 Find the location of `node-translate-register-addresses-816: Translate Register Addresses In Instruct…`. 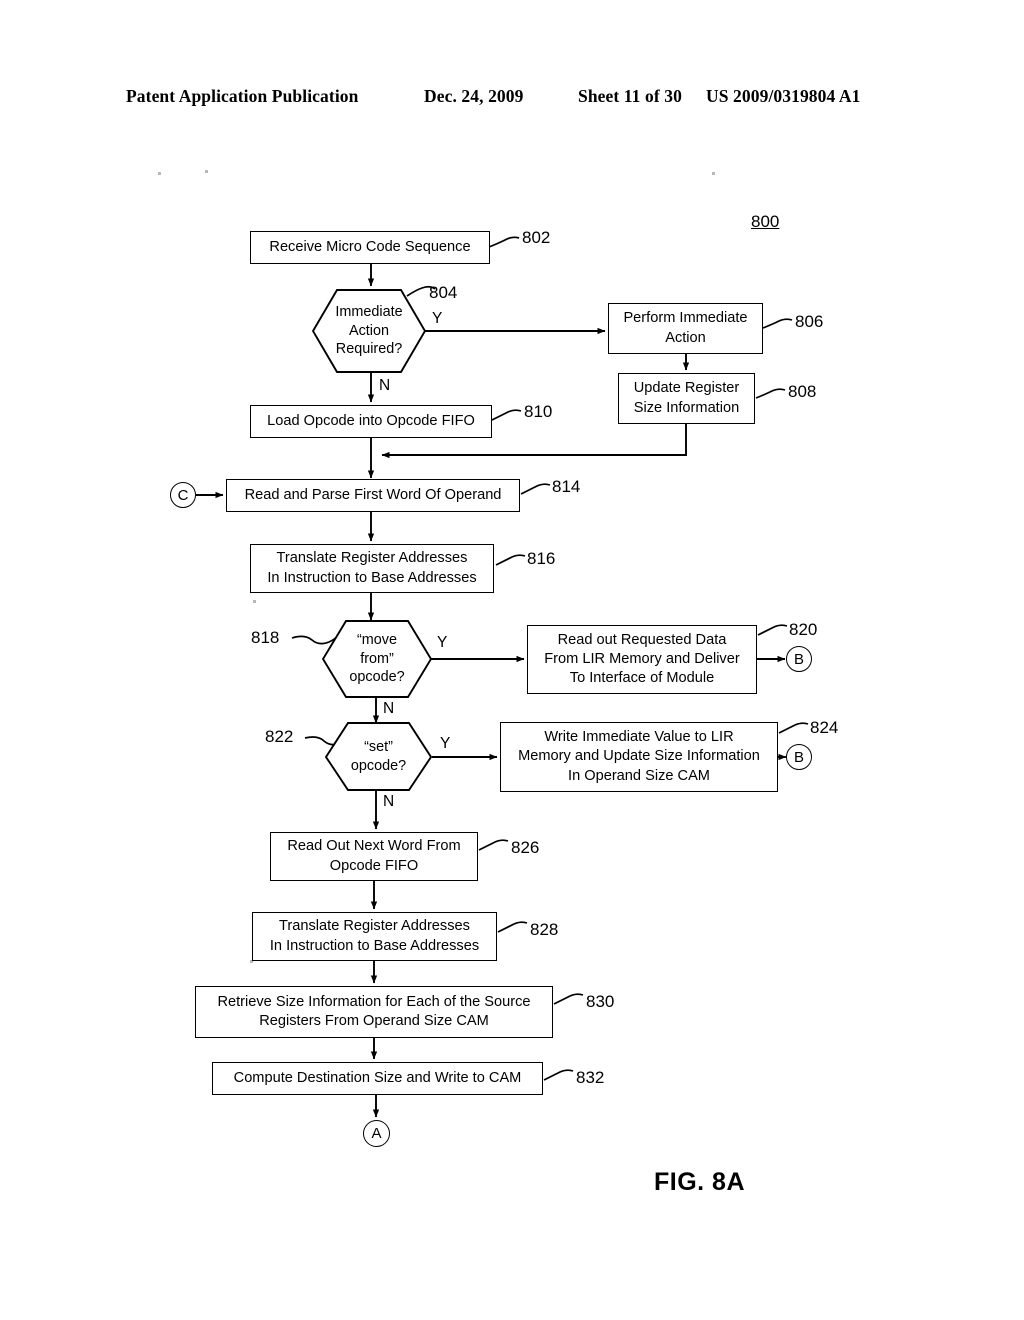

node-translate-register-addresses-816: Translate Register Addresses In Instruct… is located at coordinates (372, 568).